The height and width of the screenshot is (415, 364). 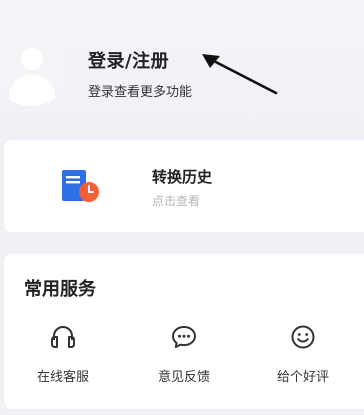 What do you see at coordinates (183, 377) in the screenshot?
I see `service-label: 意见反馈` at bounding box center [183, 377].